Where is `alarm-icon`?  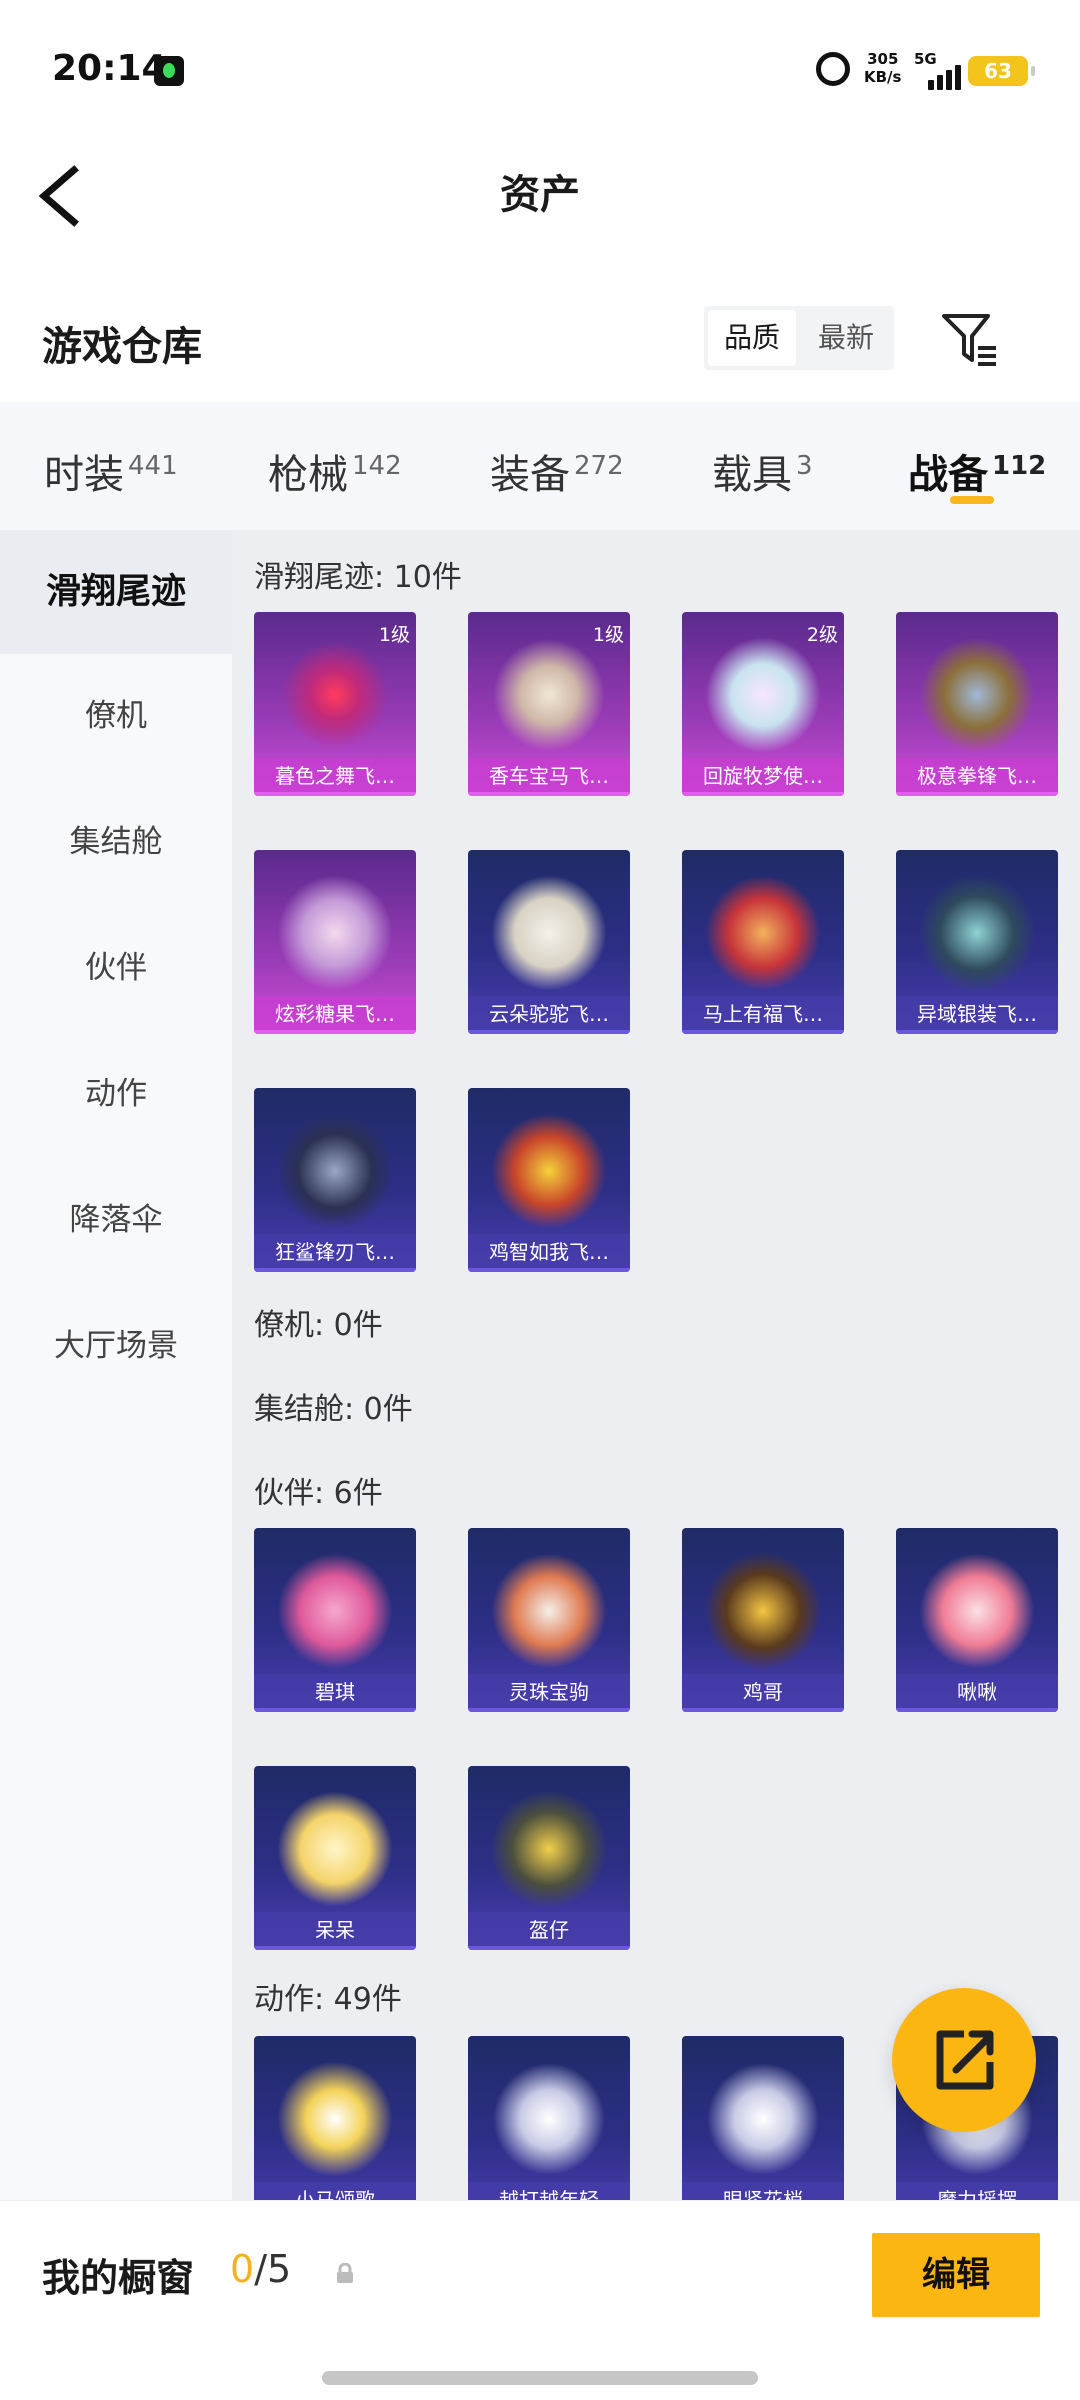 alarm-icon is located at coordinates (833, 69).